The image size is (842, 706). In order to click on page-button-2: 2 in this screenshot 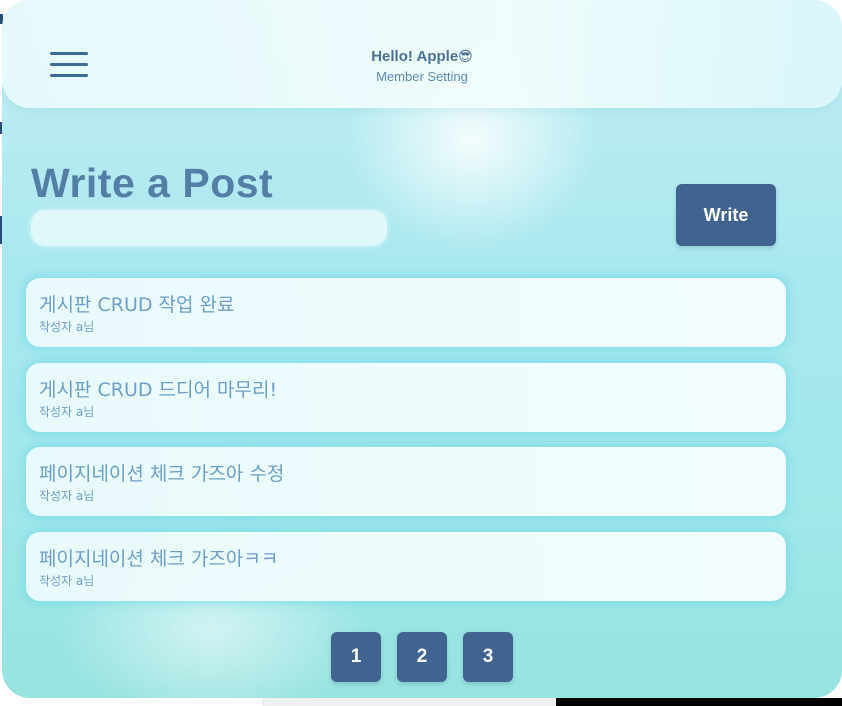, I will do `click(422, 657)`.